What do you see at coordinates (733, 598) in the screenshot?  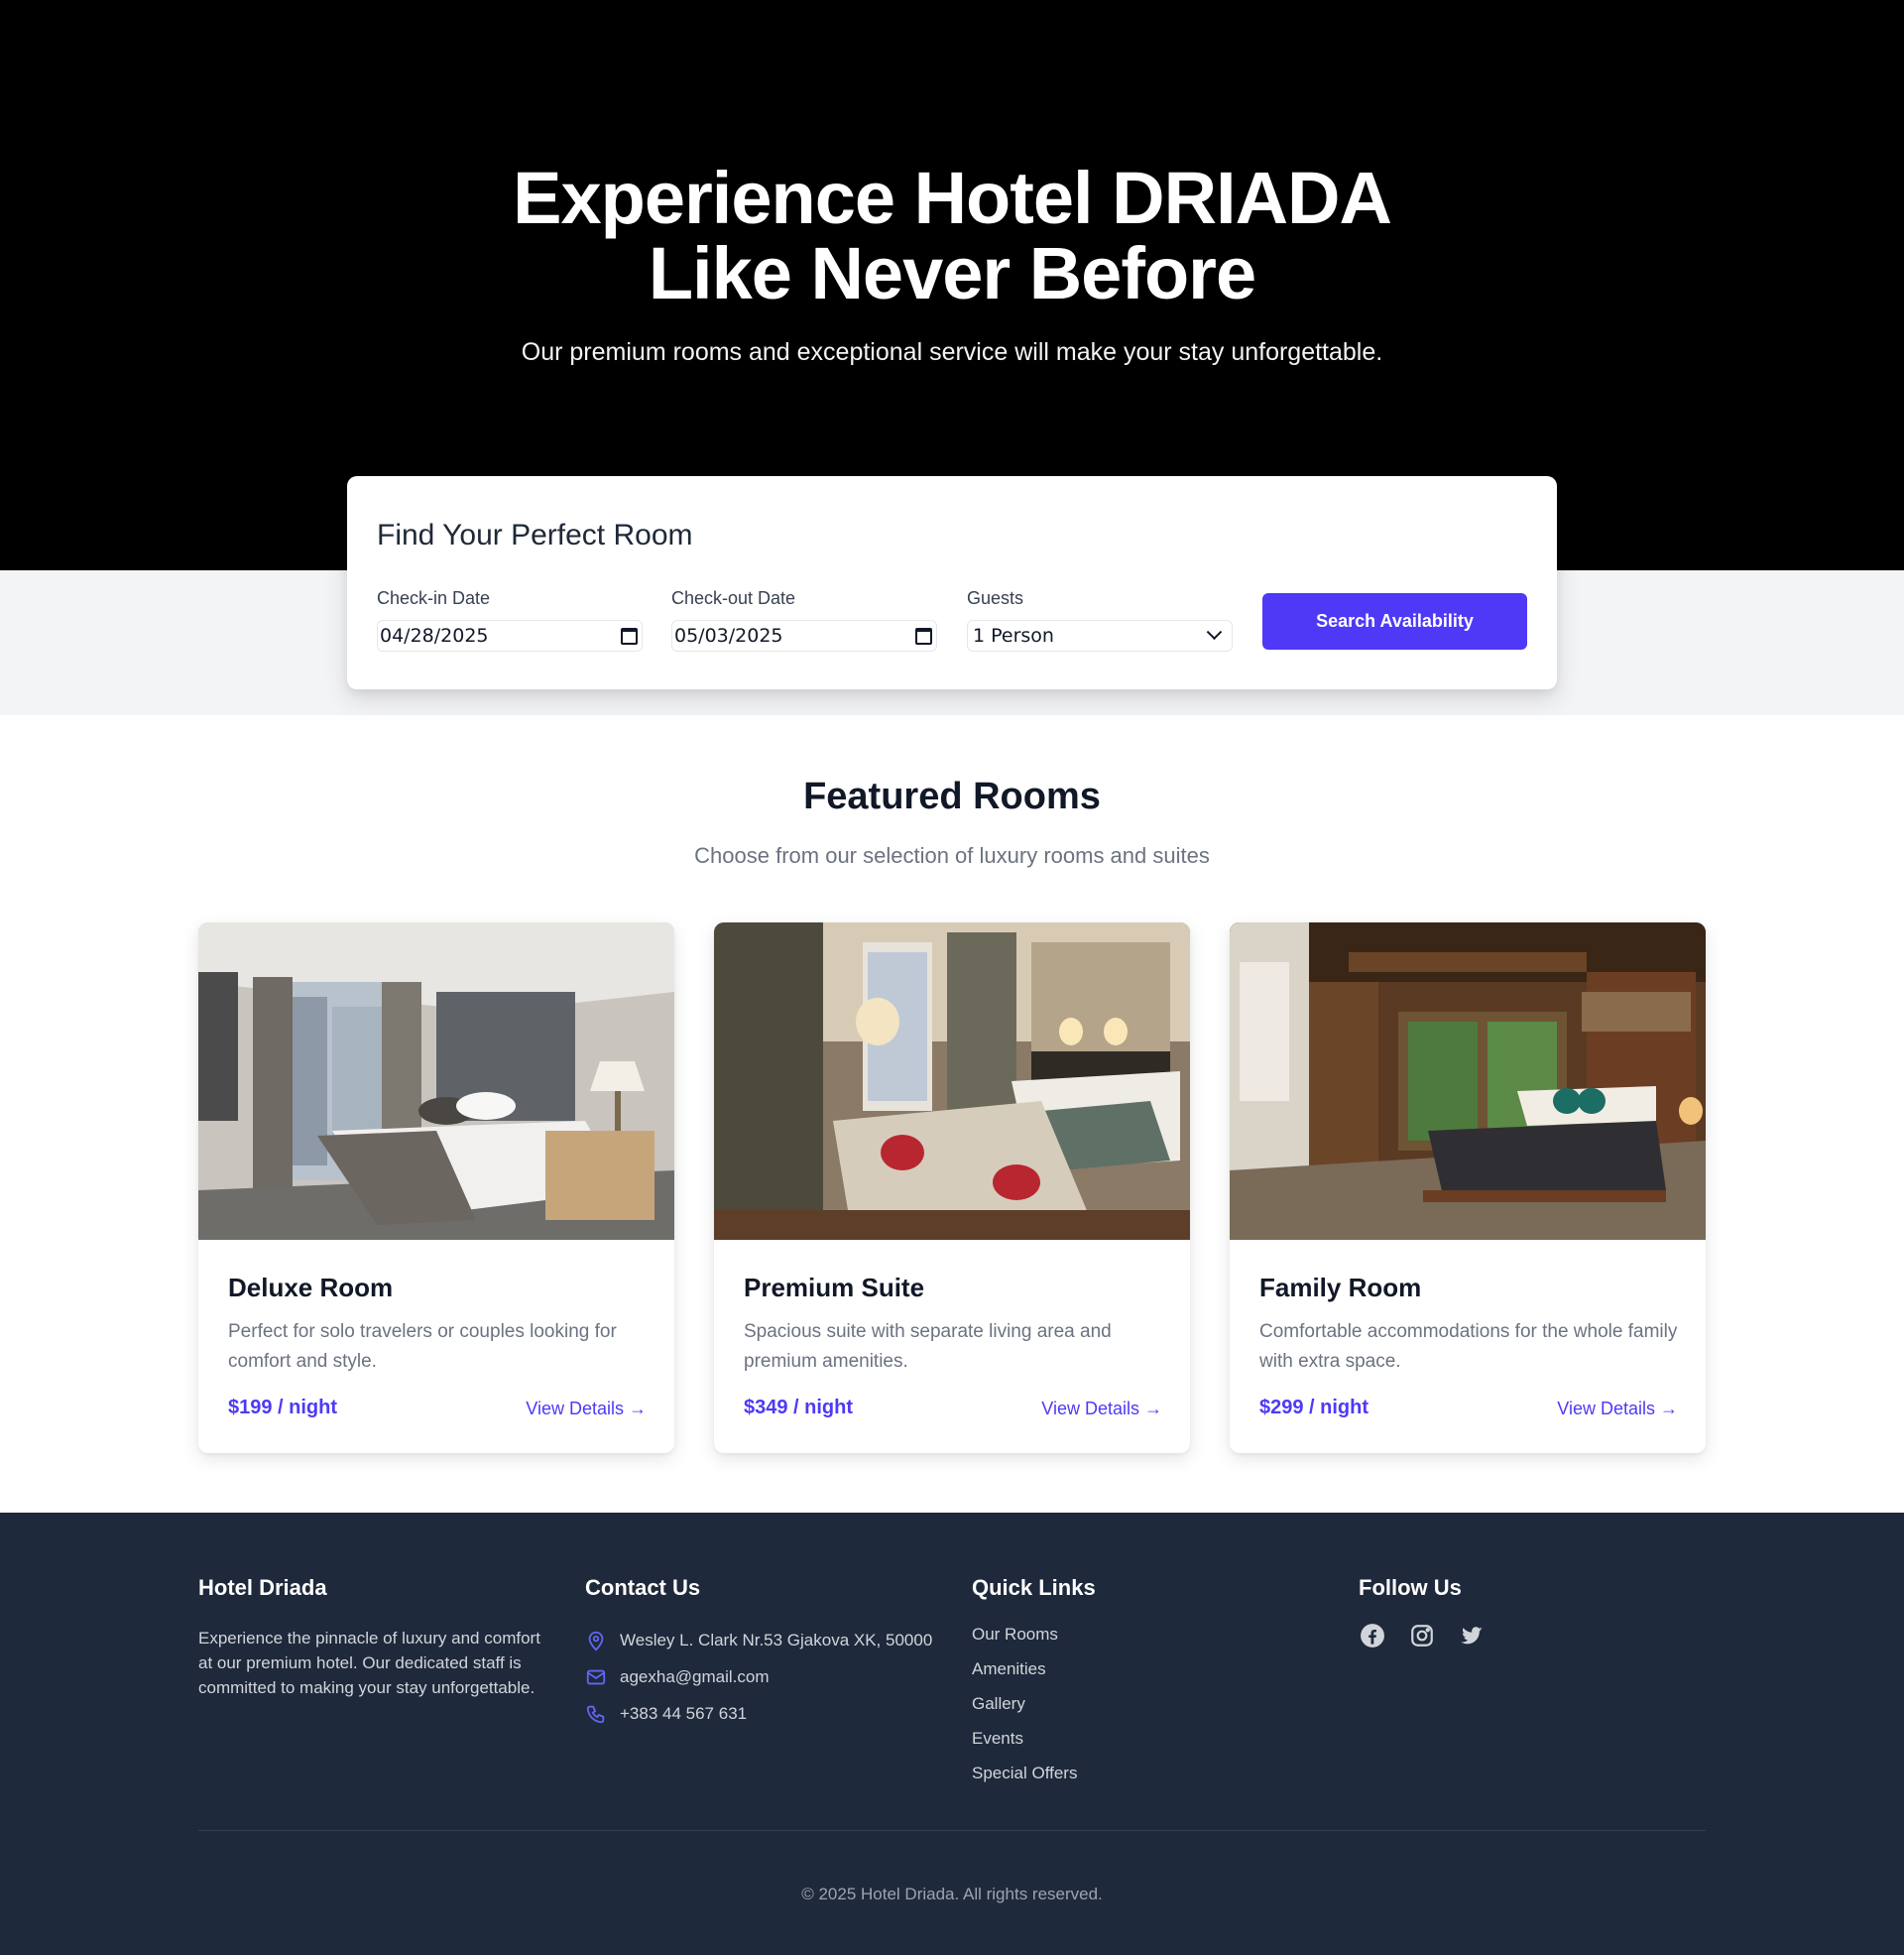 I see `checkout-label: Check-out Date` at bounding box center [733, 598].